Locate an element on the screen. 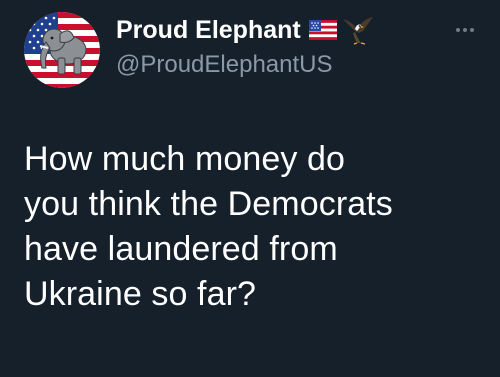 Image resolution: width=500 pixels, height=377 pixels. elephant-flag-avatar-icon is located at coordinates (62, 50).